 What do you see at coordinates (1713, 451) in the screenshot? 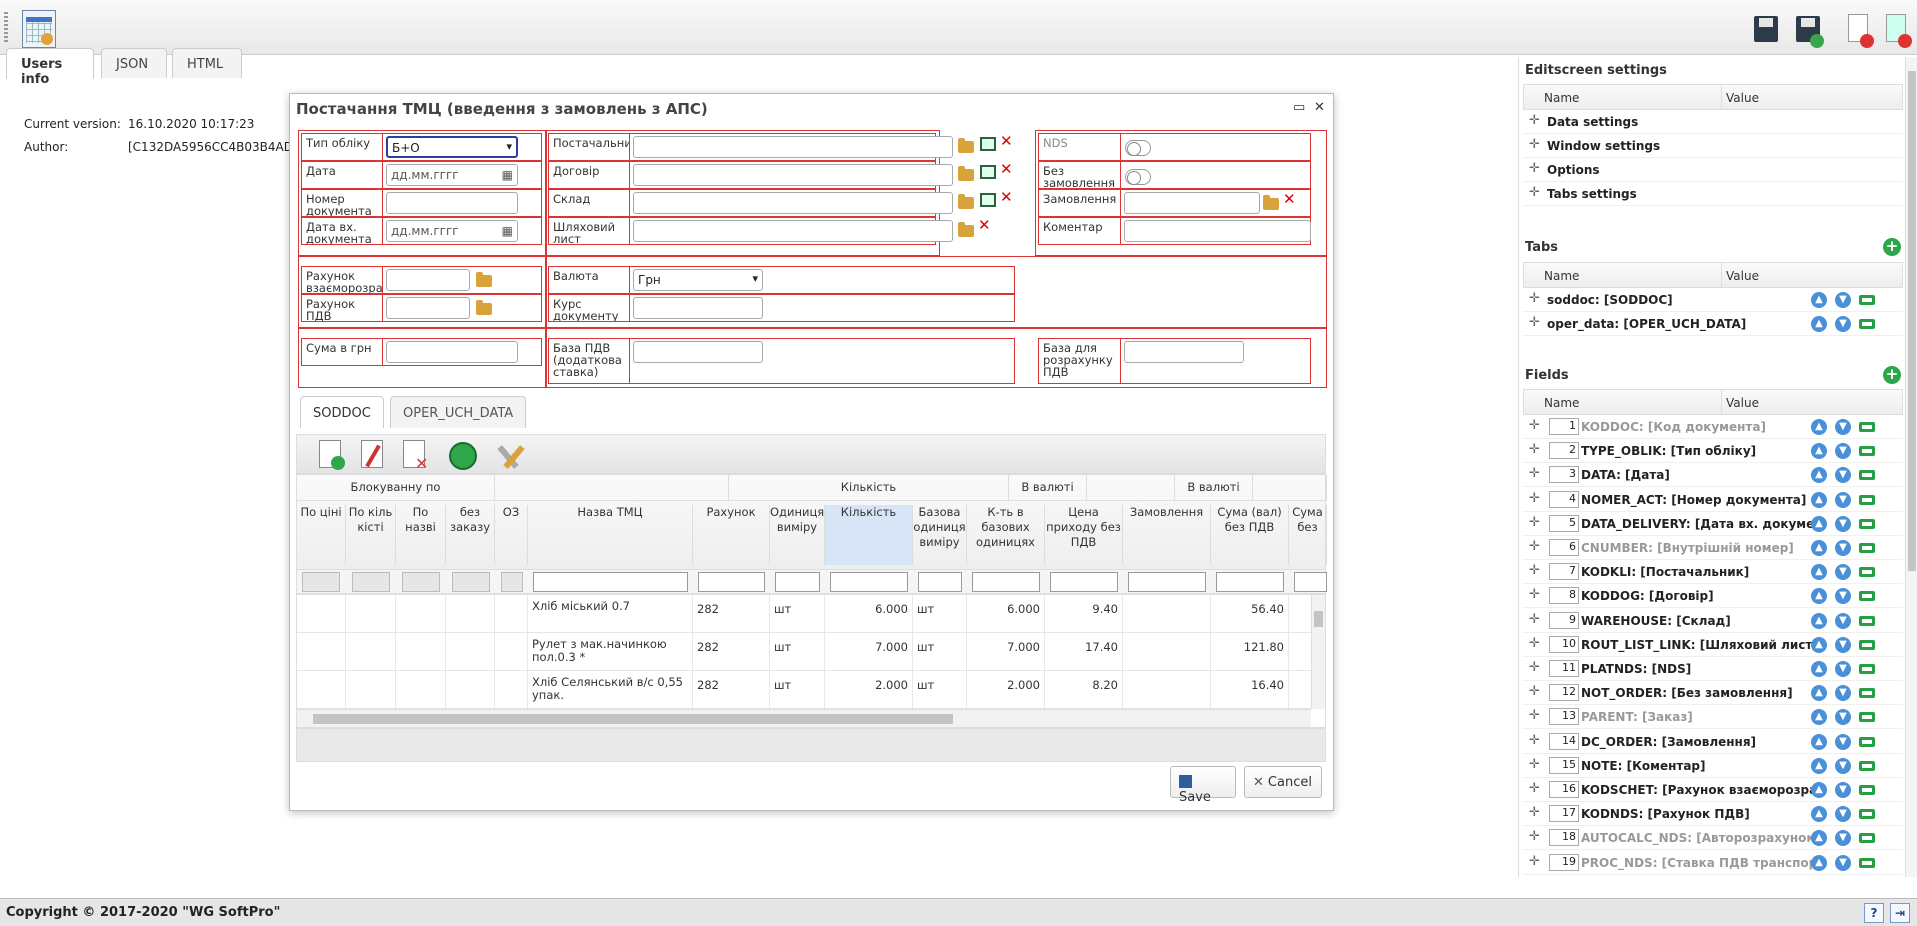
I see `field-item: ✛ 2 TYPE_OBLIK: [Тип обліку] ▲ ▼` at bounding box center [1713, 451].